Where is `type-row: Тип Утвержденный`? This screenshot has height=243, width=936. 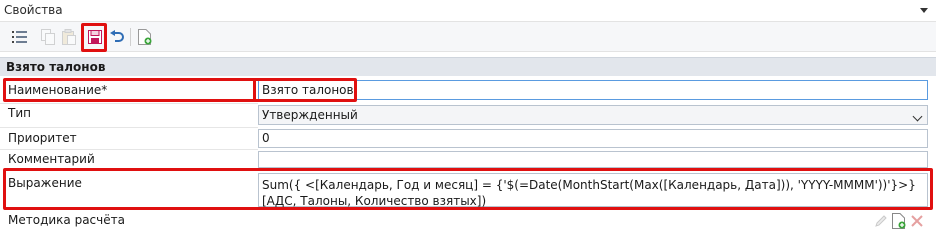
type-row: Тип Утвержденный is located at coordinates (468, 115).